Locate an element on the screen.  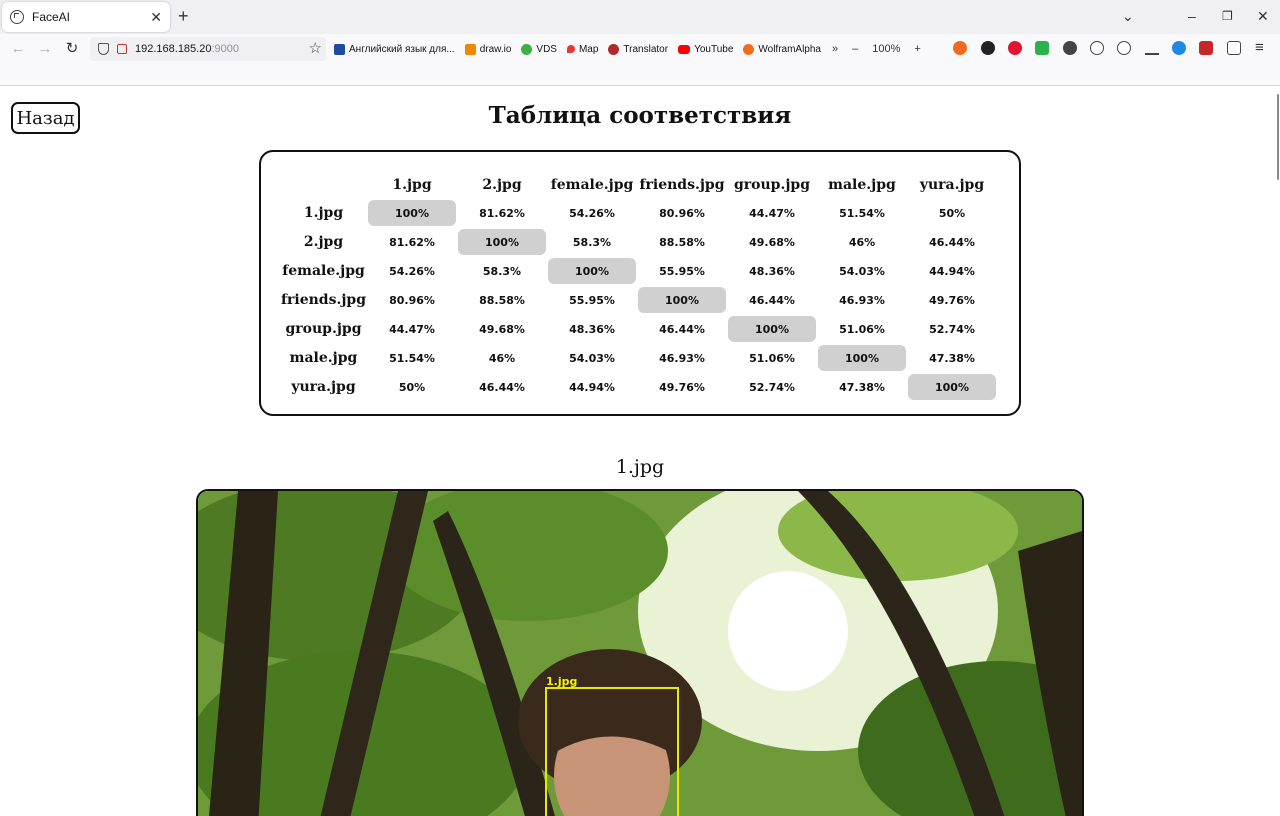
tab-strip: FaceAI ✕ + ⌄ – ❐ ✕ is located at coordinates (640, 17).